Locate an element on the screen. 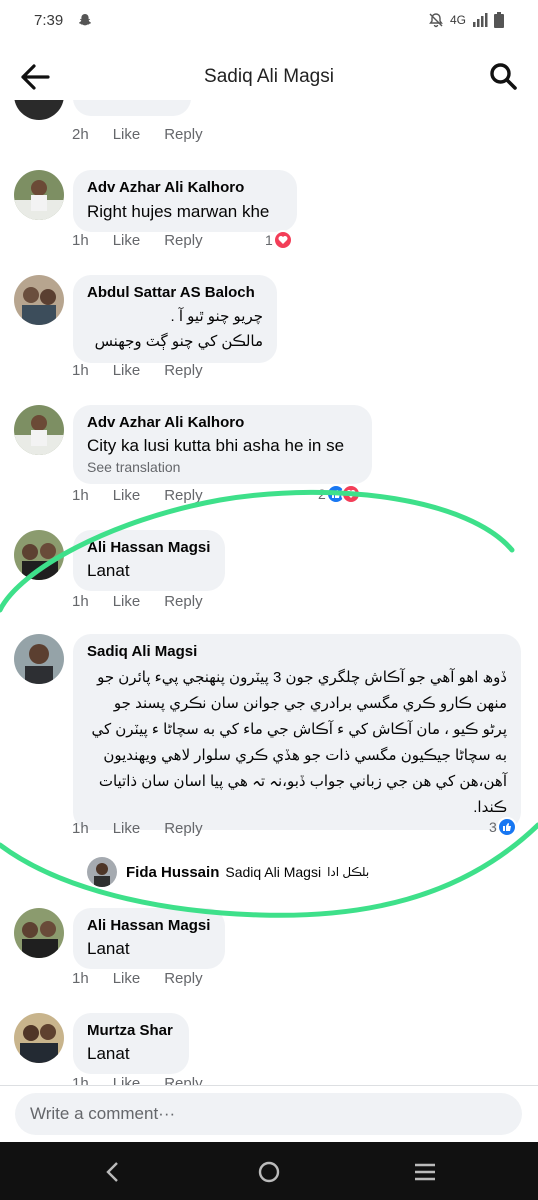 The height and width of the screenshot is (1200, 538). comment-author: Murtza Shar is located at coordinates (131, 1030).